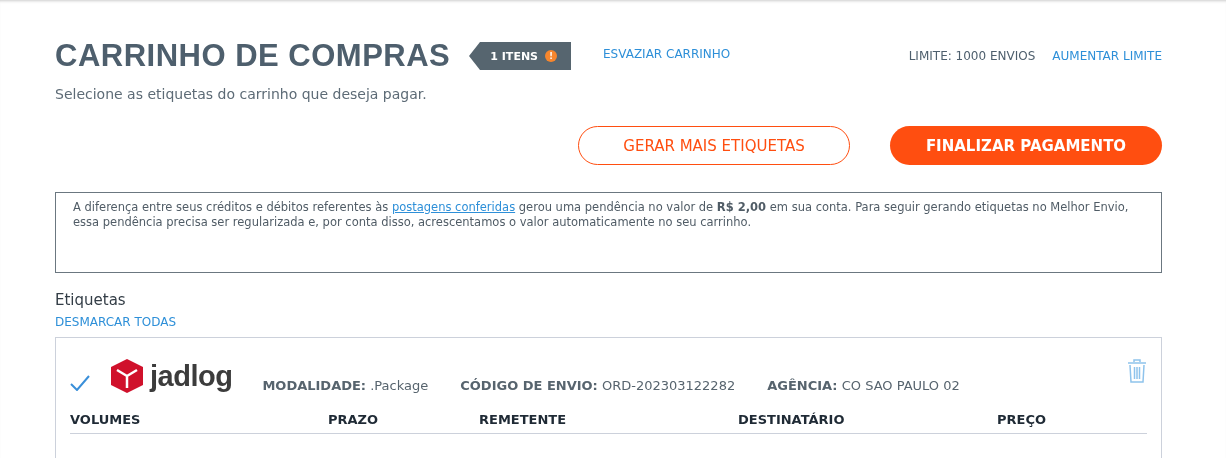 The width and height of the screenshot is (1226, 458). Describe the element at coordinates (241, 94) in the screenshot. I see `subtitle: Selecione as etiquetas do carrinho que deseja pagar.` at that location.